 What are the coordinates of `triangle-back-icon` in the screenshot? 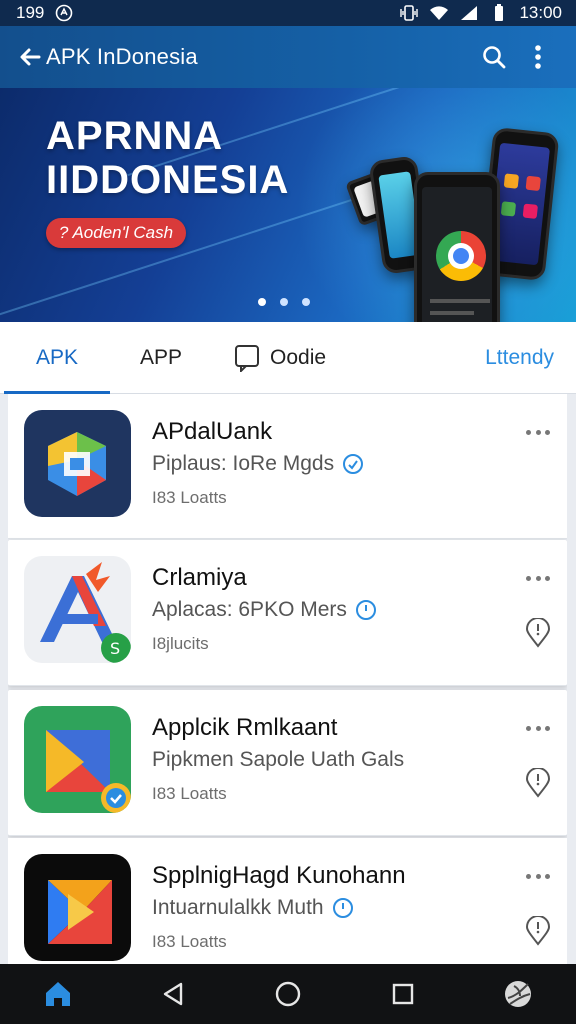 It's located at (172, 994).